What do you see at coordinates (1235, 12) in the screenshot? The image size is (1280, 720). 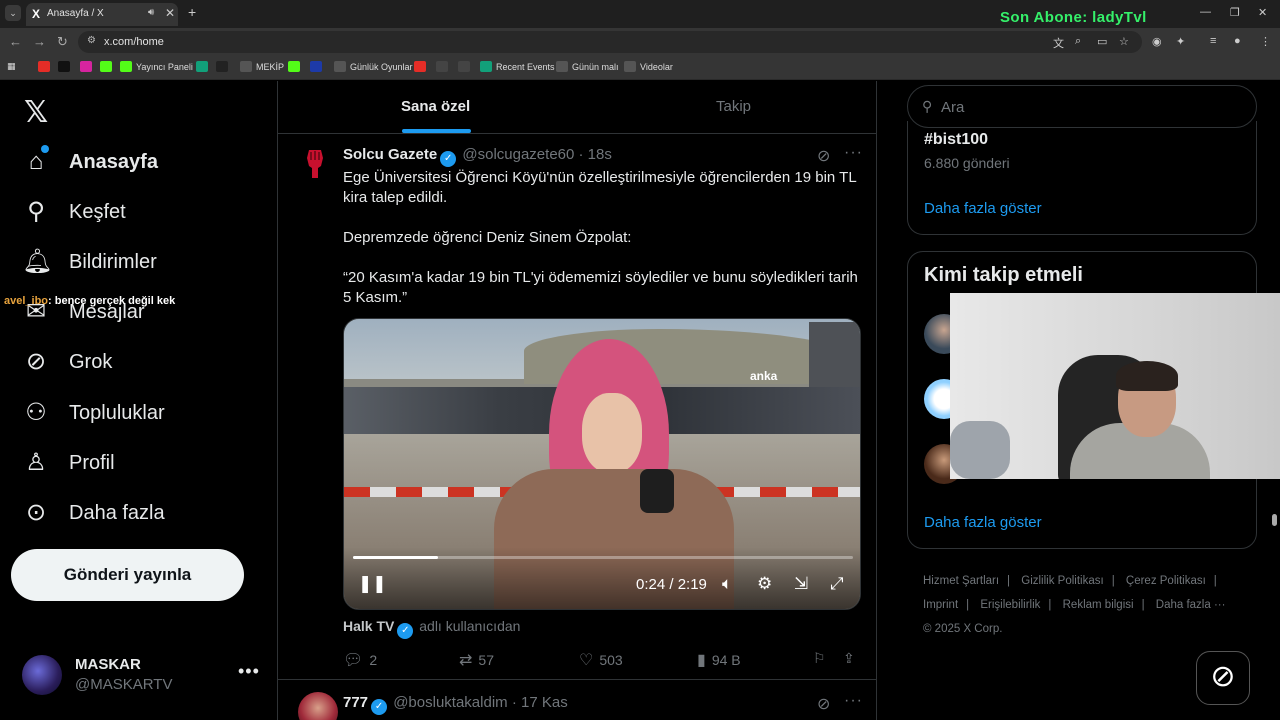 I see `restore-icon: ❐` at bounding box center [1235, 12].